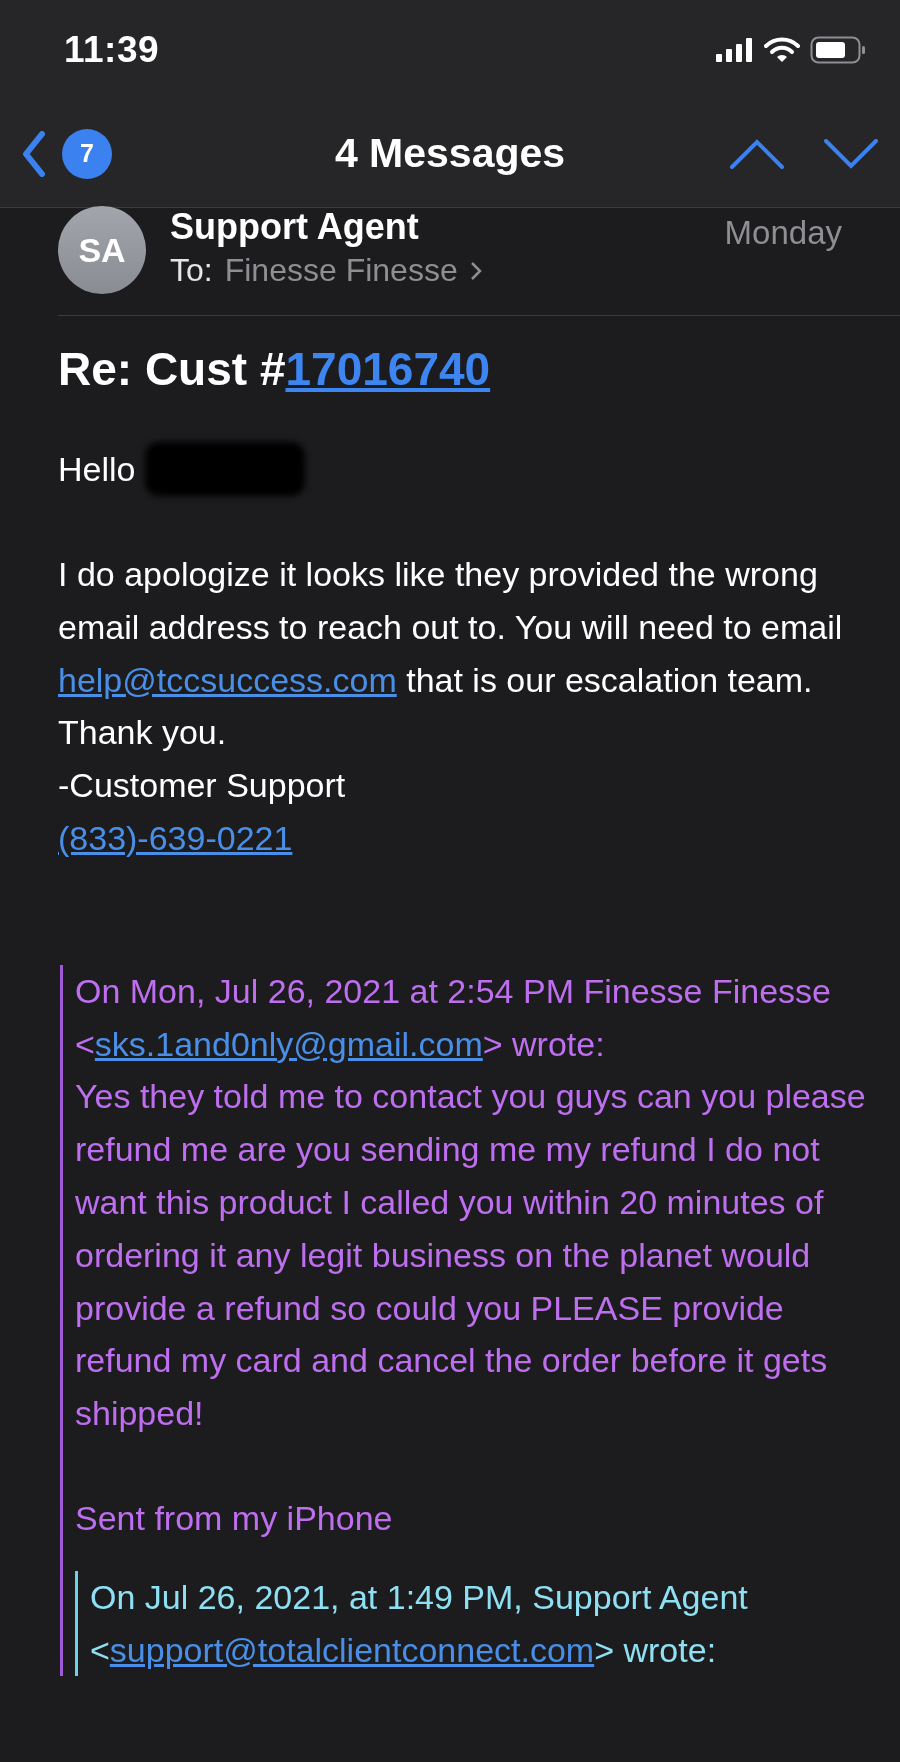 Image resolution: width=900 pixels, height=1762 pixels. Describe the element at coordinates (175, 838) in the screenshot. I see `link: (833)-639-0221` at that location.